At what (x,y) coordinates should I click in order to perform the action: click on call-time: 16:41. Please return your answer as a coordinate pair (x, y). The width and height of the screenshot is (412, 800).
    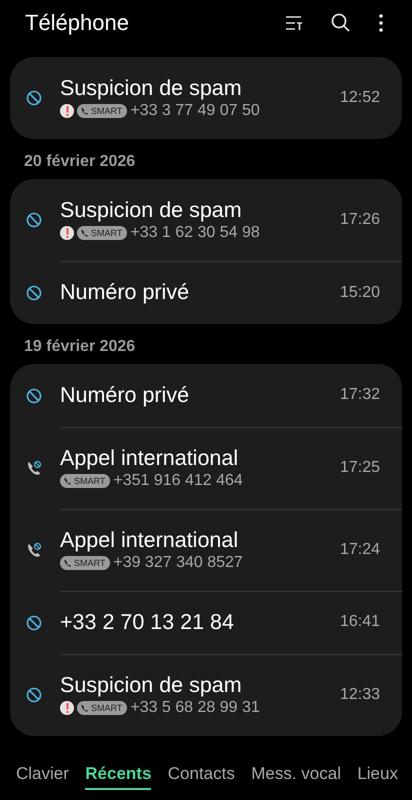
    Looking at the image, I should click on (360, 622).